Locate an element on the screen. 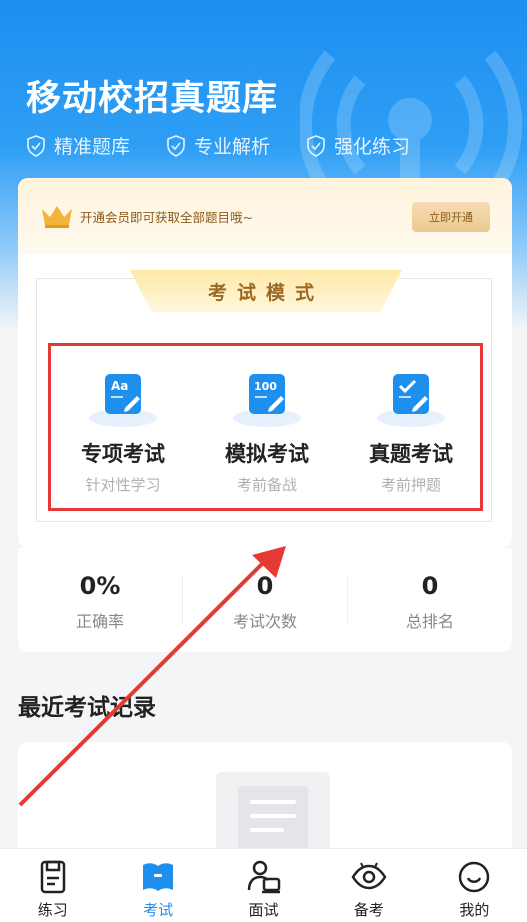 Image resolution: width=527 pixels, height=922 pixels. feature-label: 专业解析 is located at coordinates (232, 147).